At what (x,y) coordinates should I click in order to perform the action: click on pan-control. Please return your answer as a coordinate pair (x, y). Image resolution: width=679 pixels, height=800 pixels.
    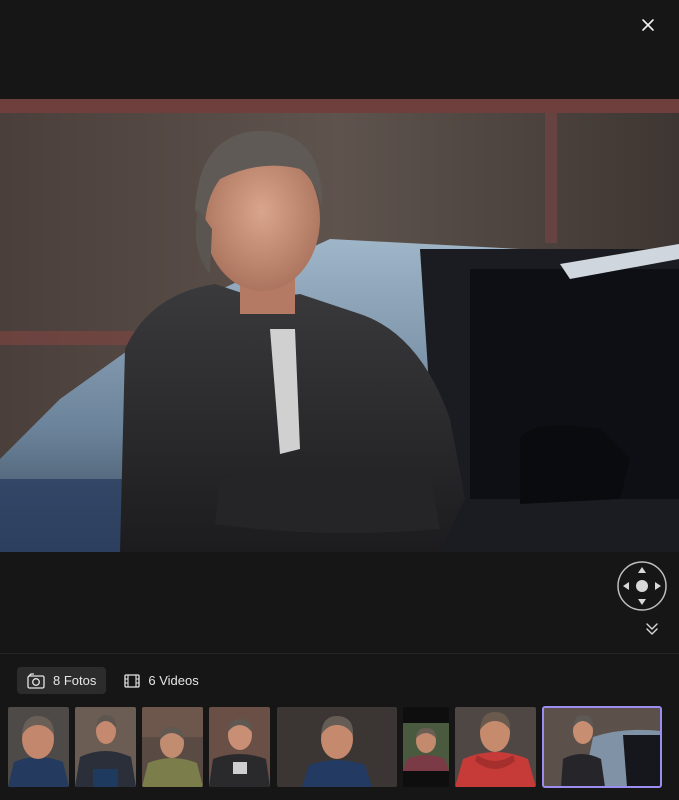
    Looking at the image, I should click on (642, 586).